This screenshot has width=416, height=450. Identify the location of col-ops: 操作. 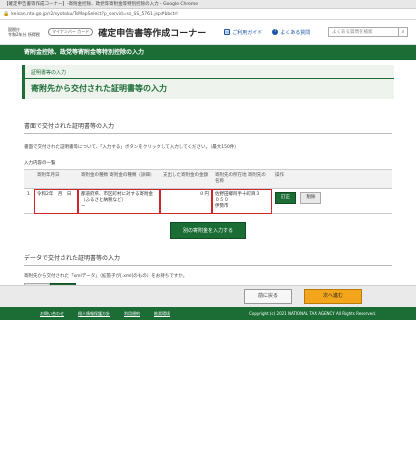
(332, 179).